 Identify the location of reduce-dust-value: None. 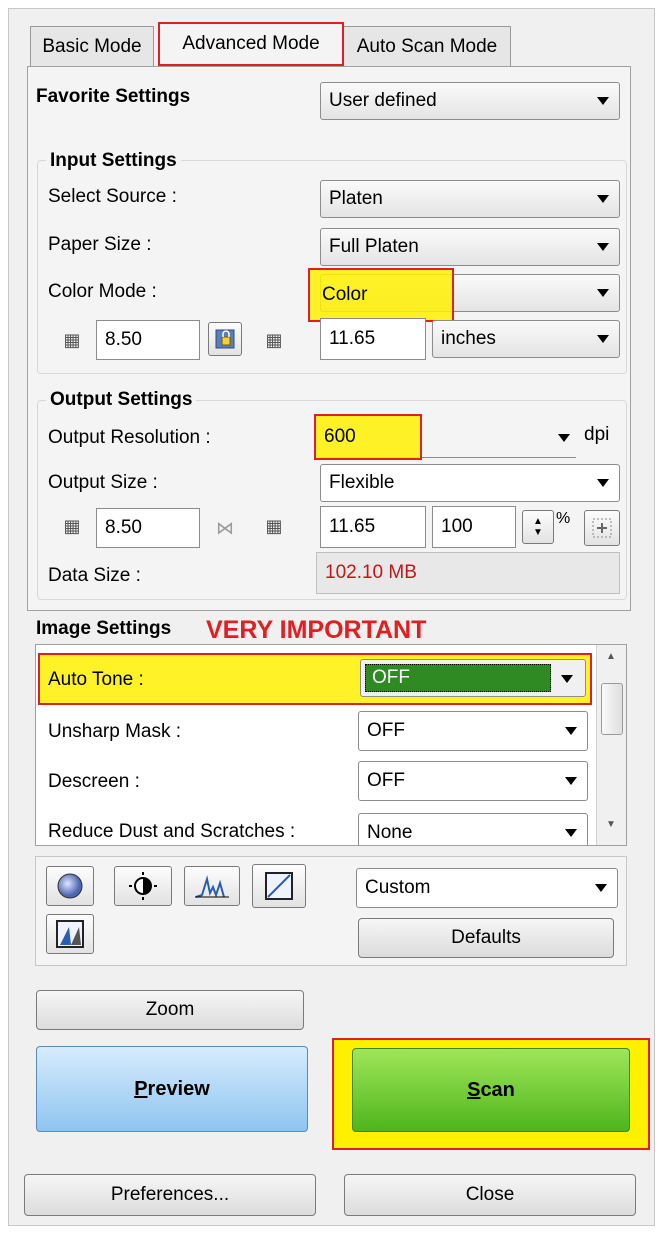
(390, 832).